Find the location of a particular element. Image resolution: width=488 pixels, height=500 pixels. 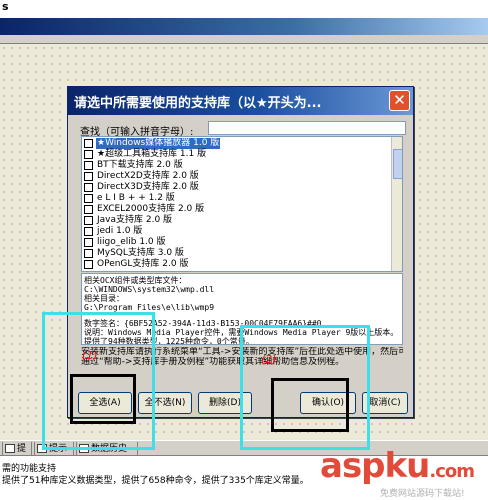

library-item: BT下载支持库 2.0 版 is located at coordinates (234, 165).